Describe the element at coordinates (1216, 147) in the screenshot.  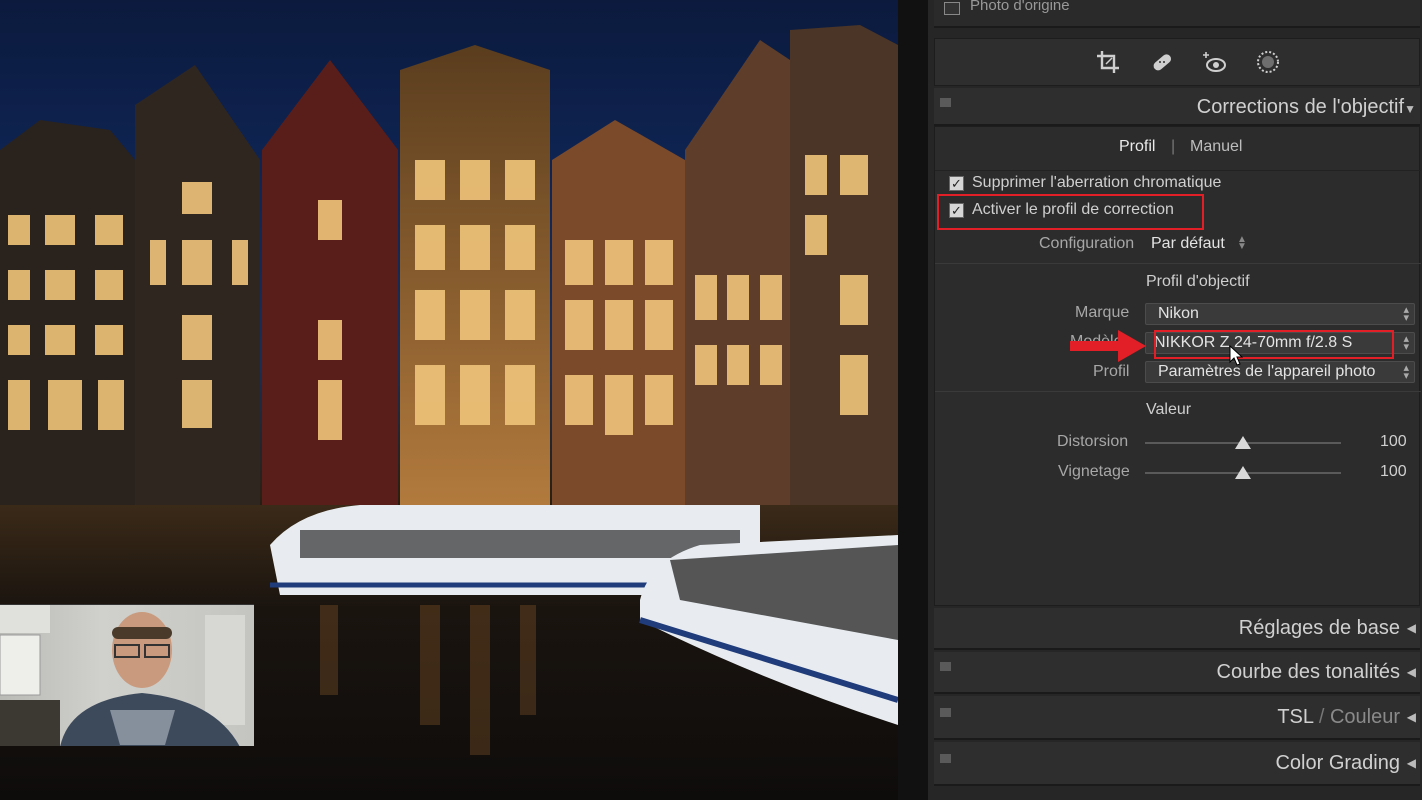
I see `tab-manuel: Manuel` at that location.